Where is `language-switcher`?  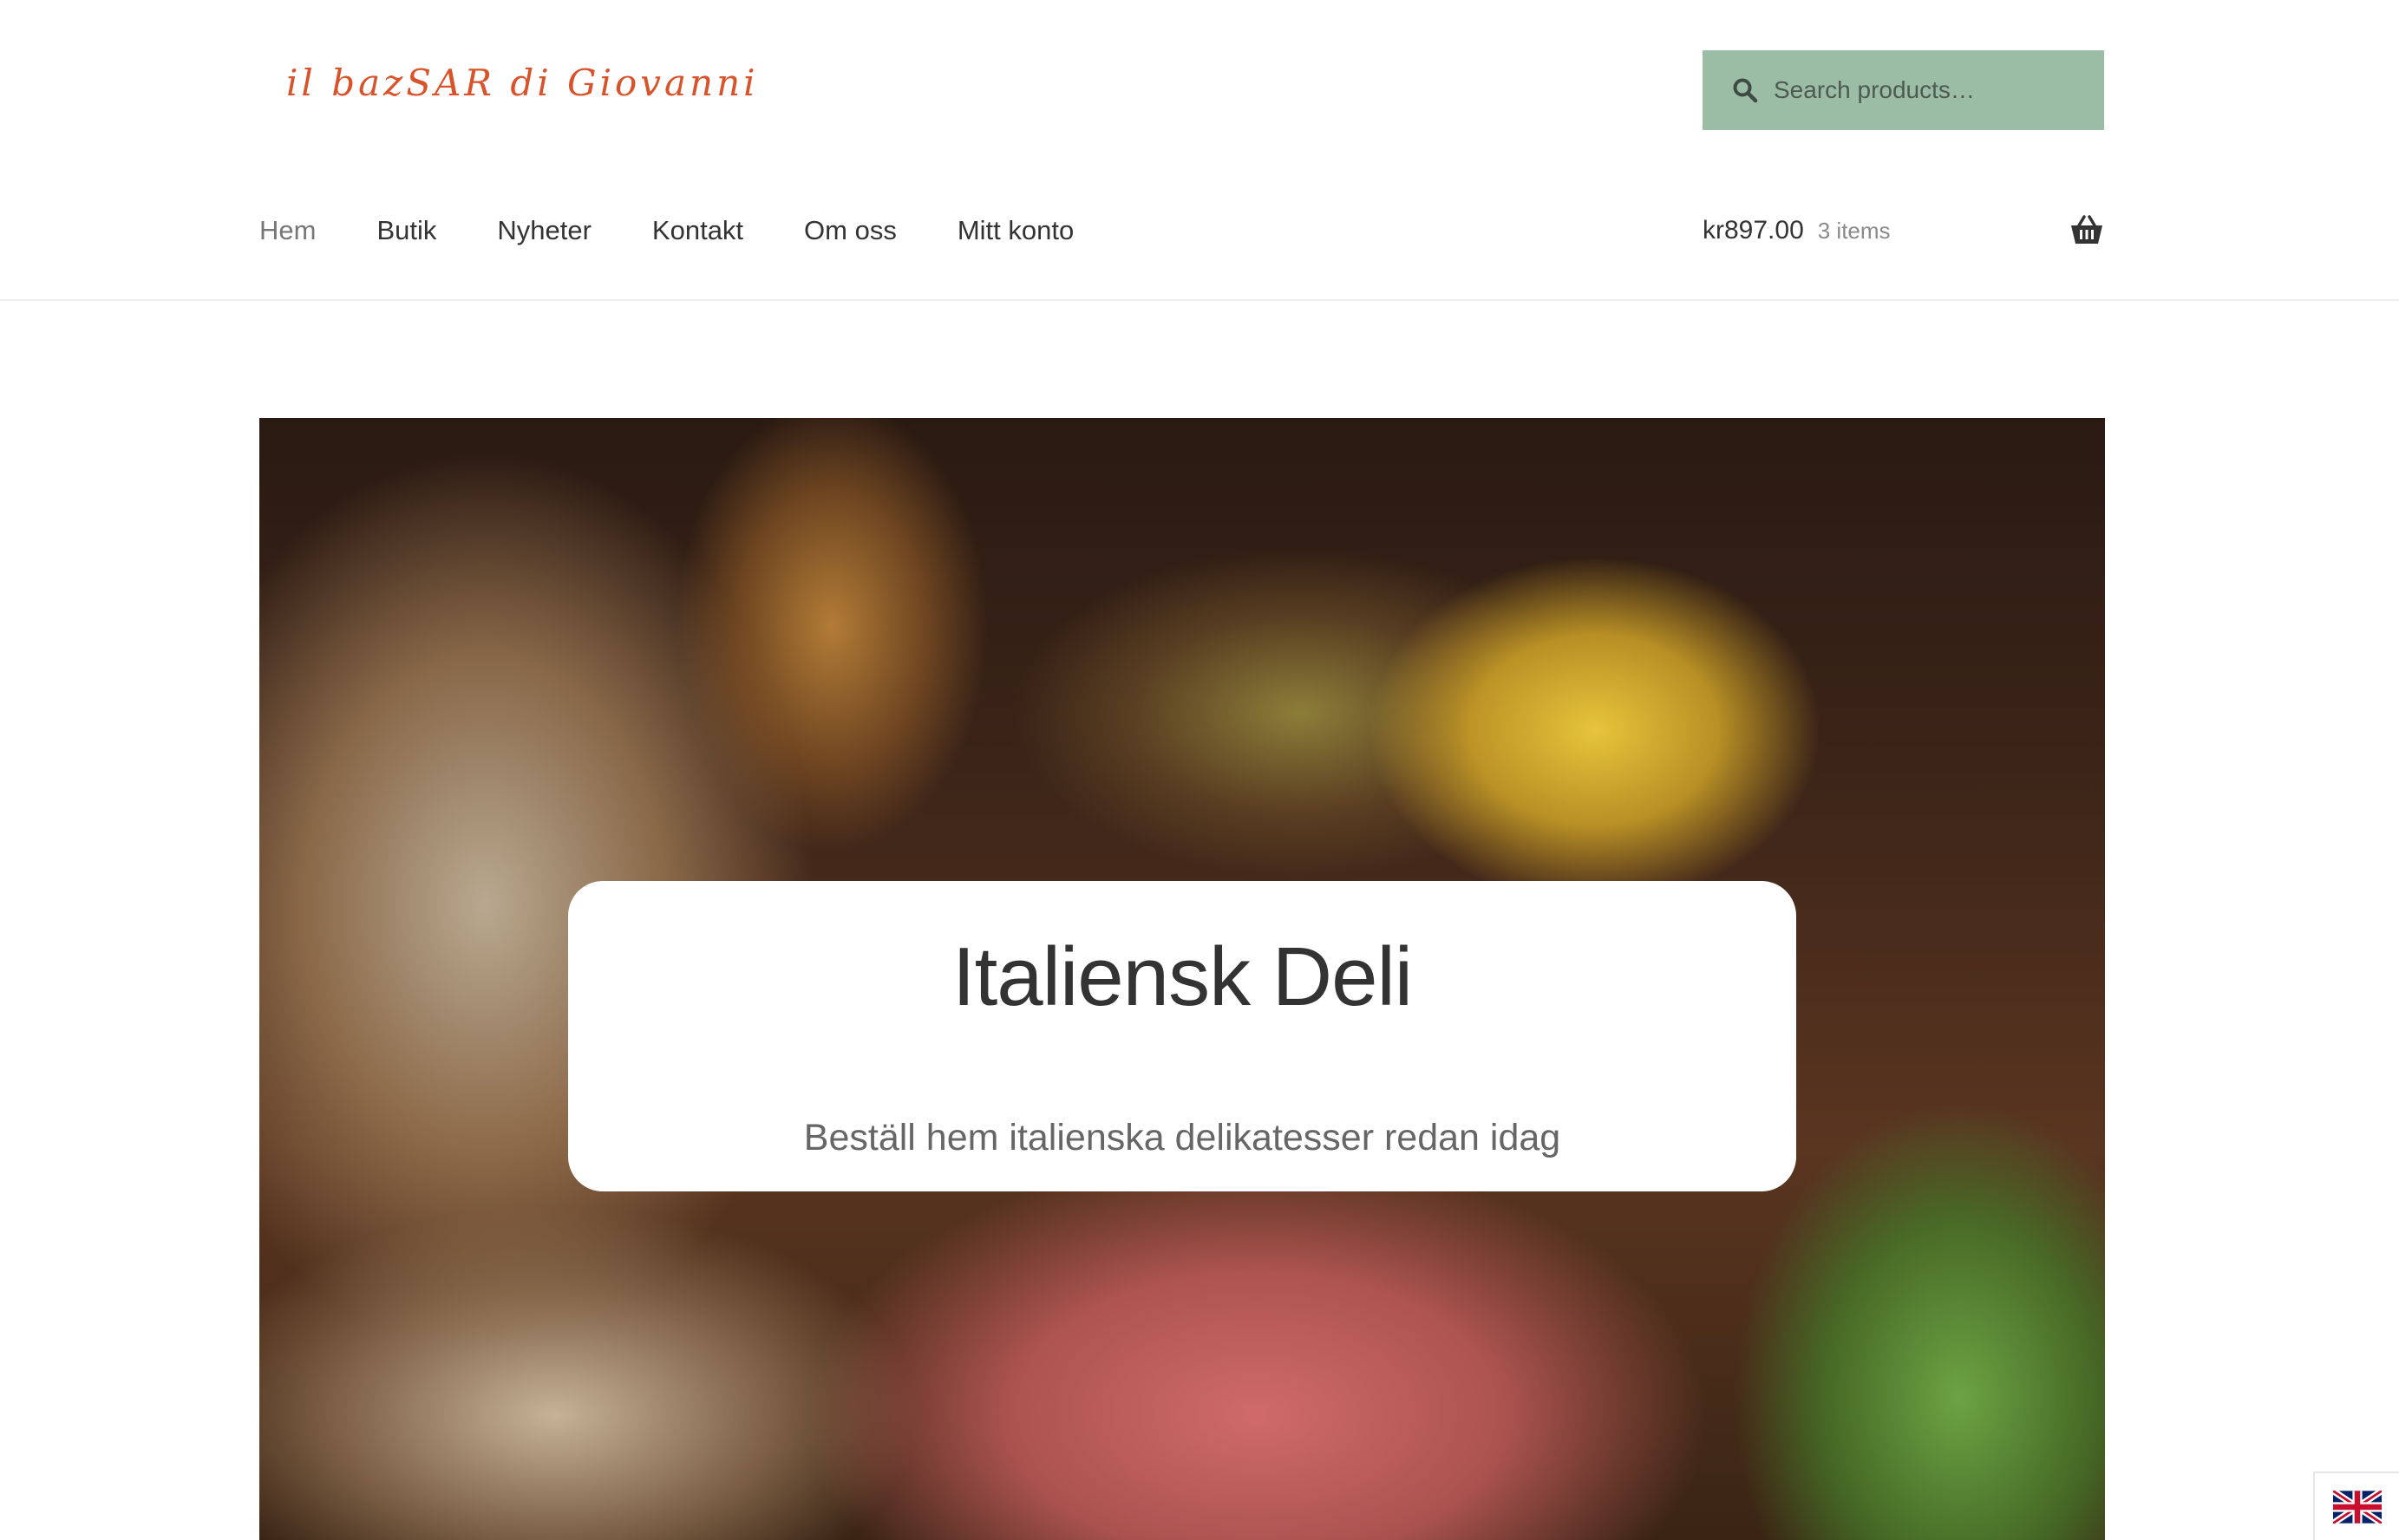 language-switcher is located at coordinates (2356, 1505).